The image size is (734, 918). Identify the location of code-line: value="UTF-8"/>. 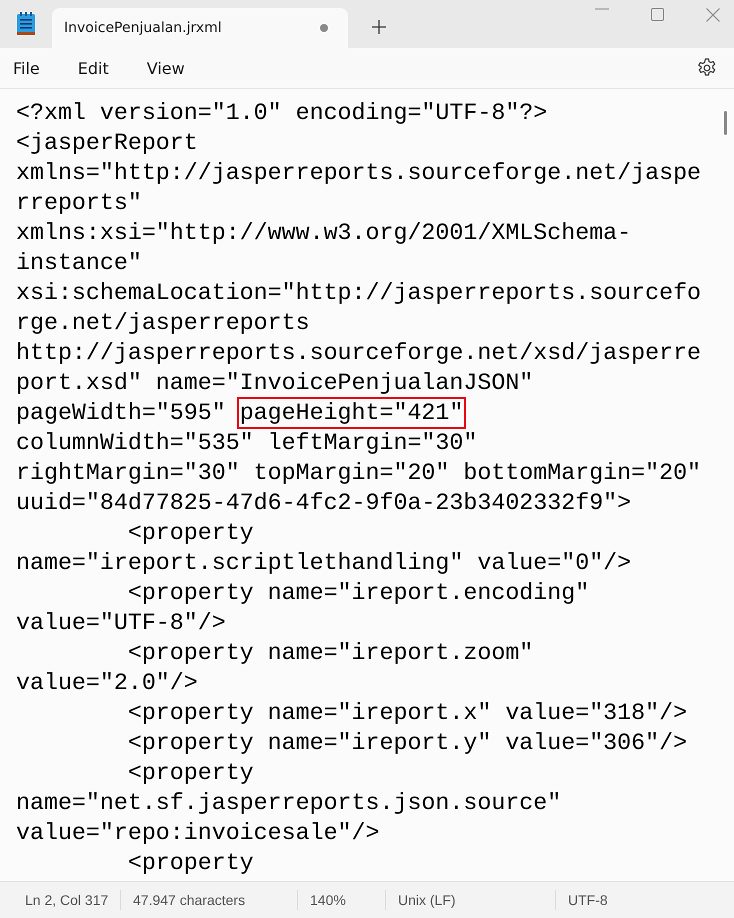
(121, 623).